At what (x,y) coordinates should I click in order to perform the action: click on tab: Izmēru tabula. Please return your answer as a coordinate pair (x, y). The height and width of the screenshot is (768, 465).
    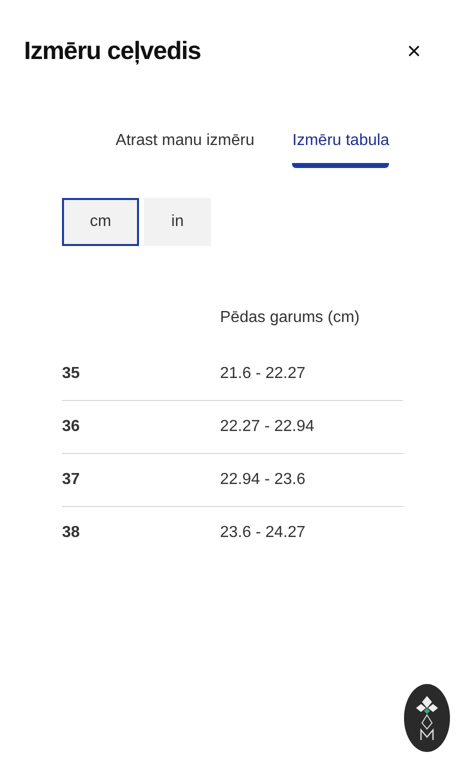
    Looking at the image, I should click on (341, 148).